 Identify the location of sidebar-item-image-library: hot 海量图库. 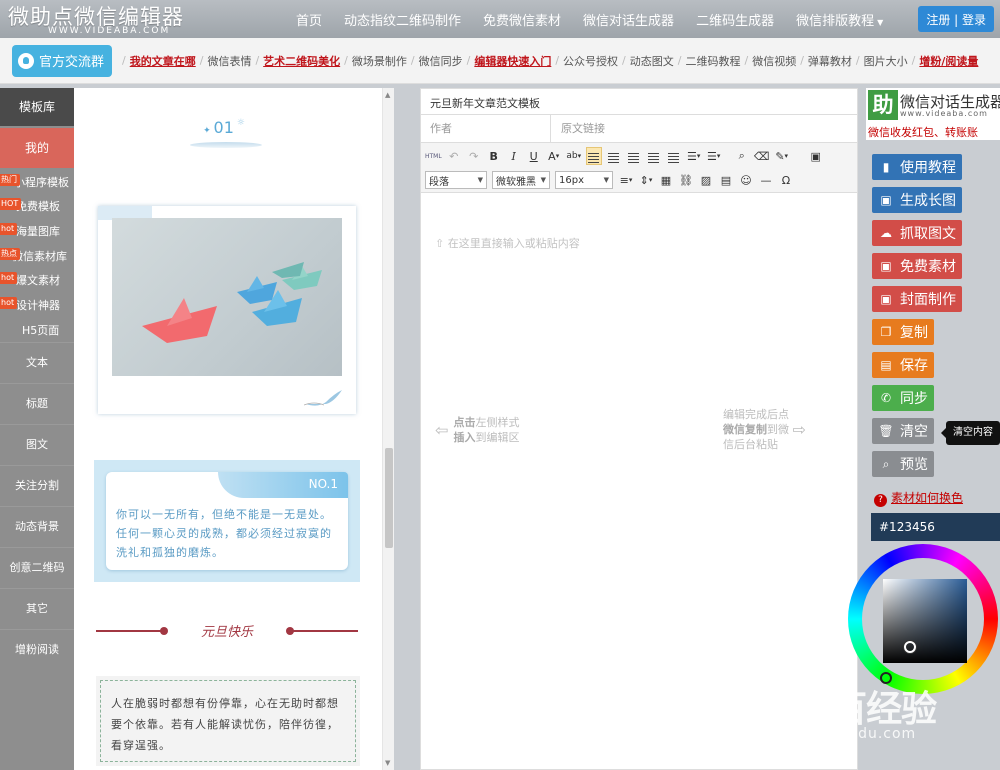
(30, 231).